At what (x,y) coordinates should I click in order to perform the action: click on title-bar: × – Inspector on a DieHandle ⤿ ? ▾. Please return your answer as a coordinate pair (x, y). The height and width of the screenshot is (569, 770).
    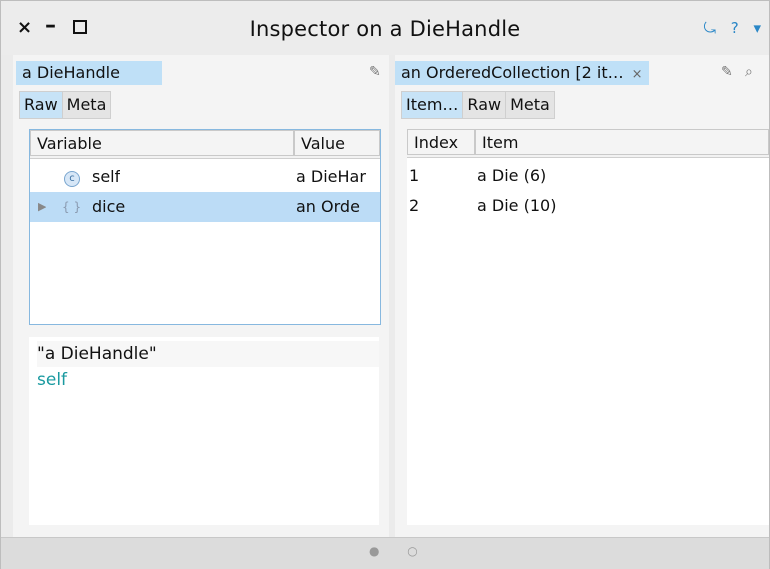
    Looking at the image, I should click on (385, 28).